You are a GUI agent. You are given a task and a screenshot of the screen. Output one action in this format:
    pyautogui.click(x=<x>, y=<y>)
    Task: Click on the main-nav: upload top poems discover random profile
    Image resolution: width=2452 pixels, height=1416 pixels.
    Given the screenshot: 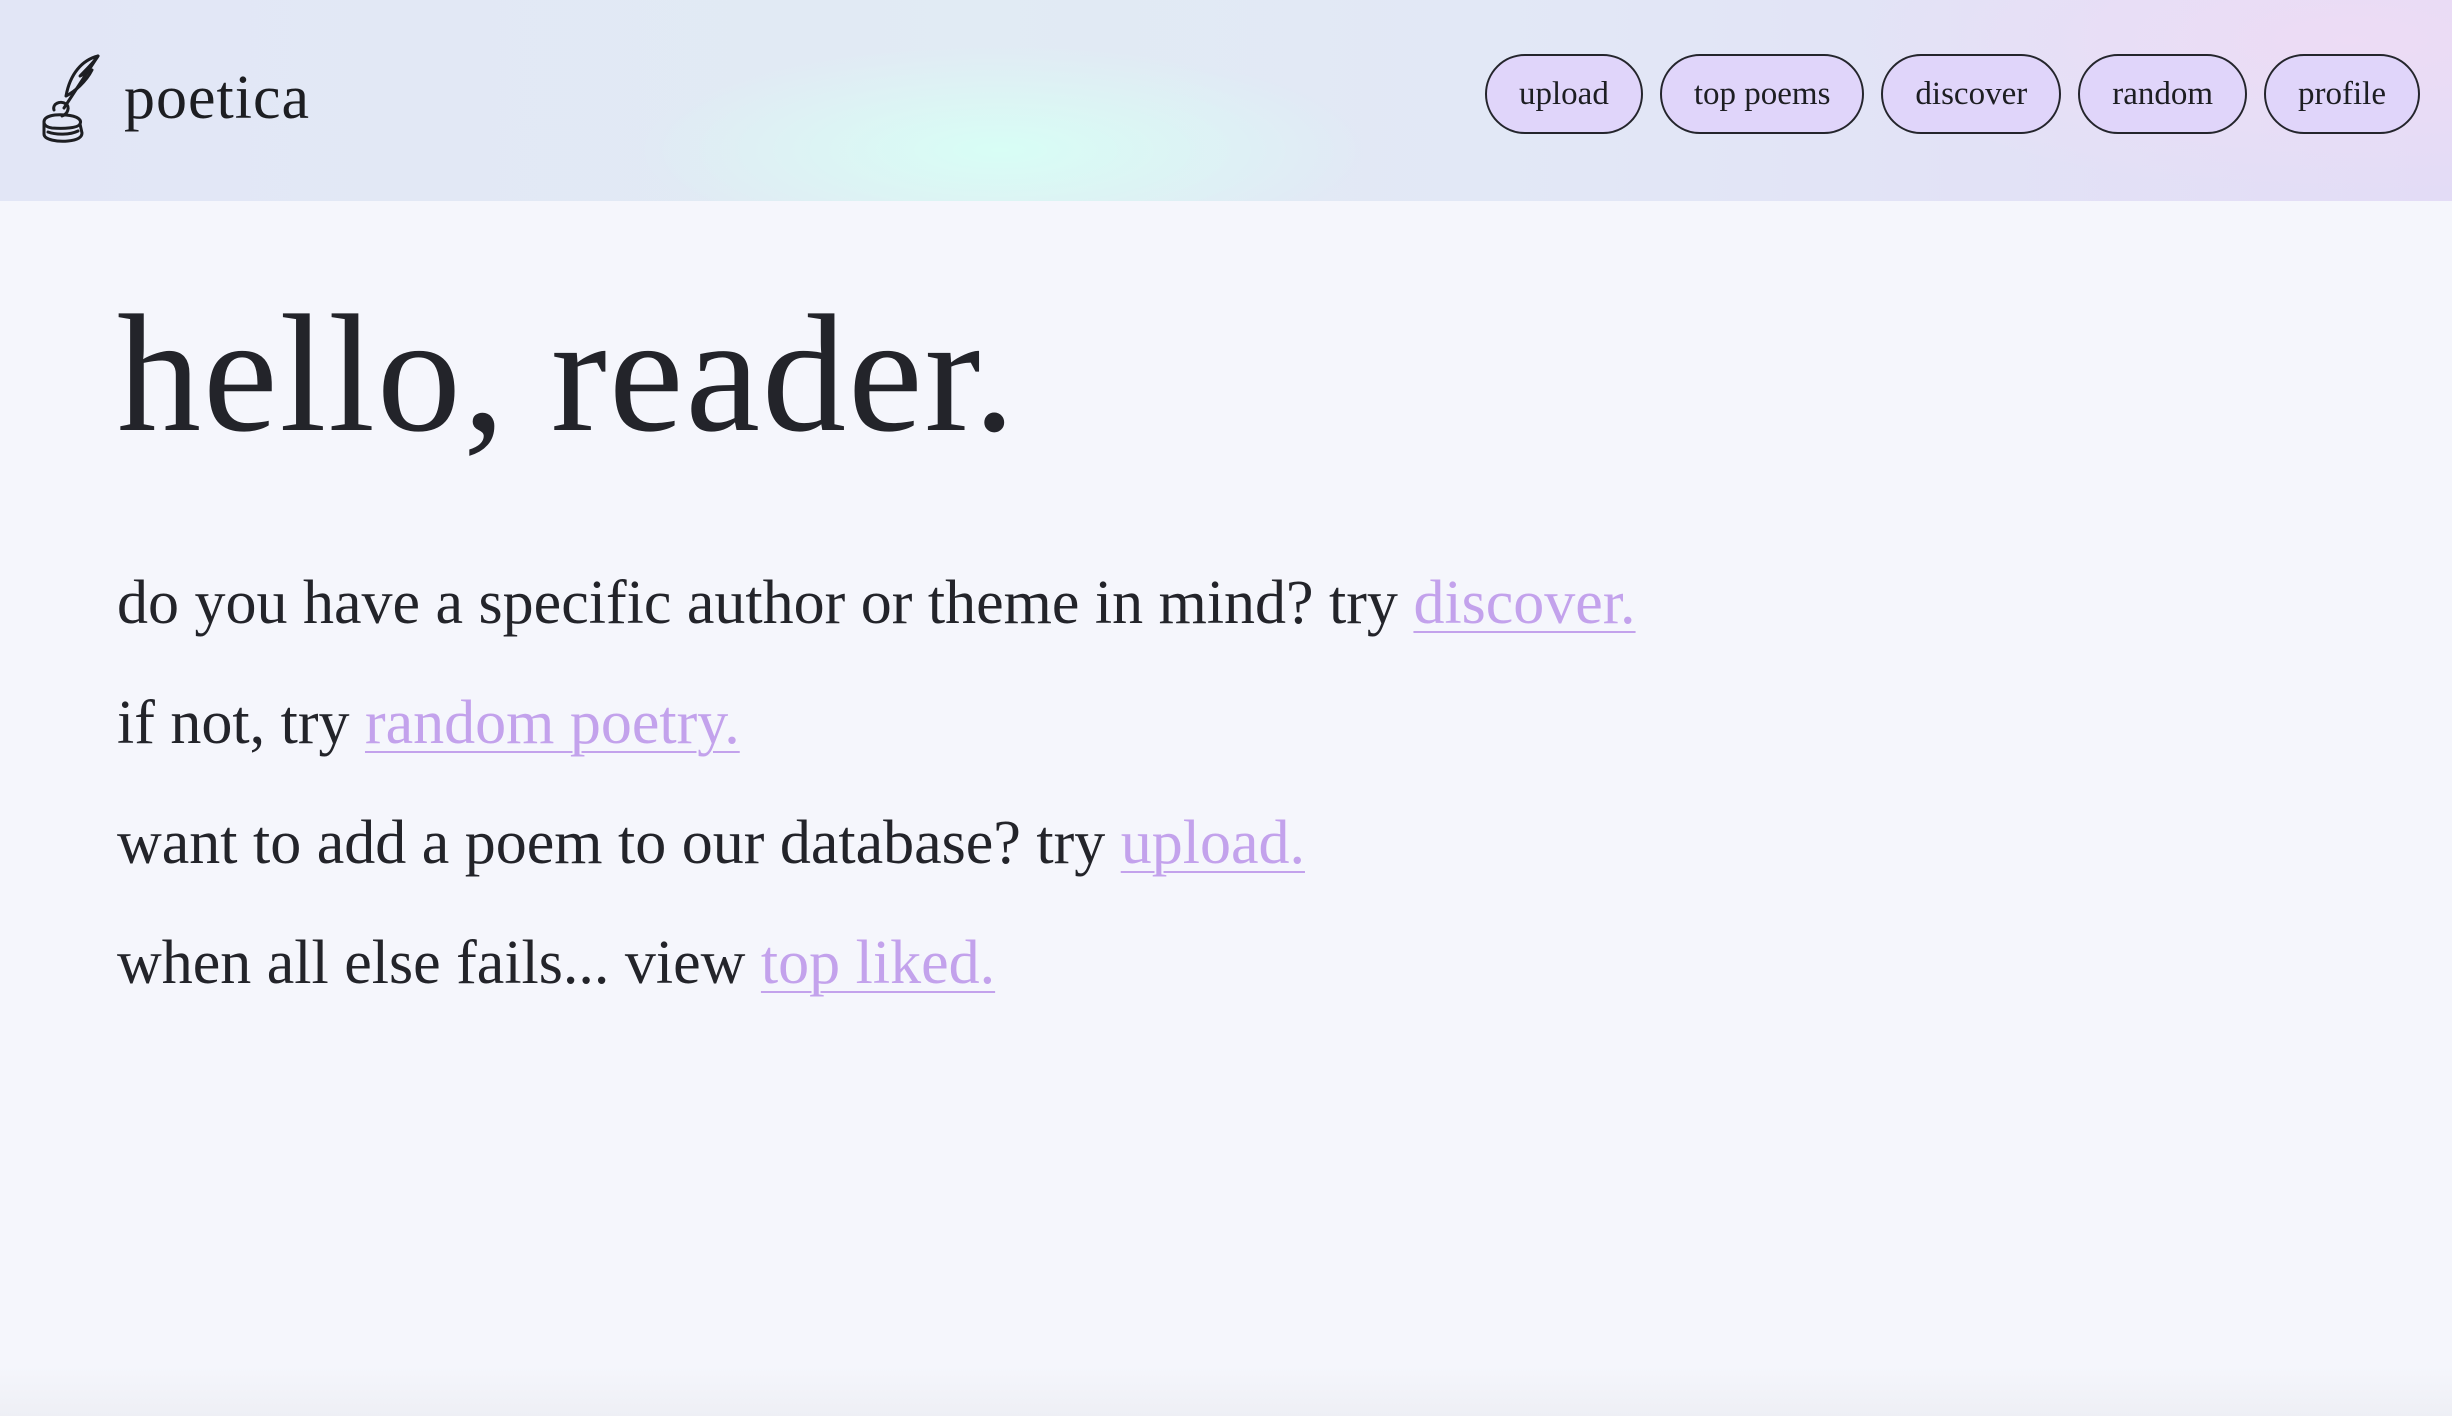 What is the action you would take?
    pyautogui.click(x=1952, y=94)
    